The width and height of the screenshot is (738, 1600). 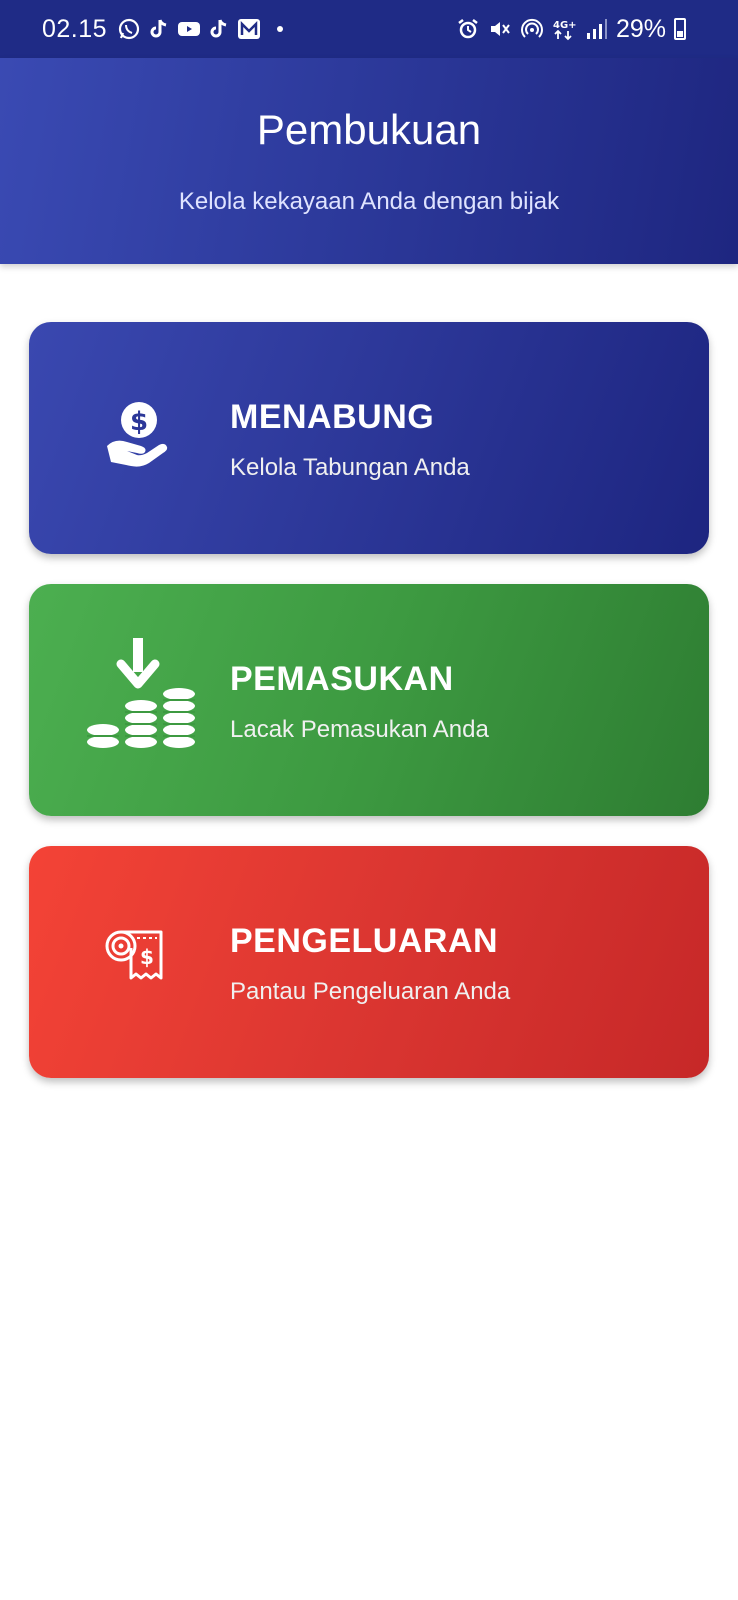 What do you see at coordinates (332, 417) in the screenshot?
I see `savings-card-title: MENABUNG` at bounding box center [332, 417].